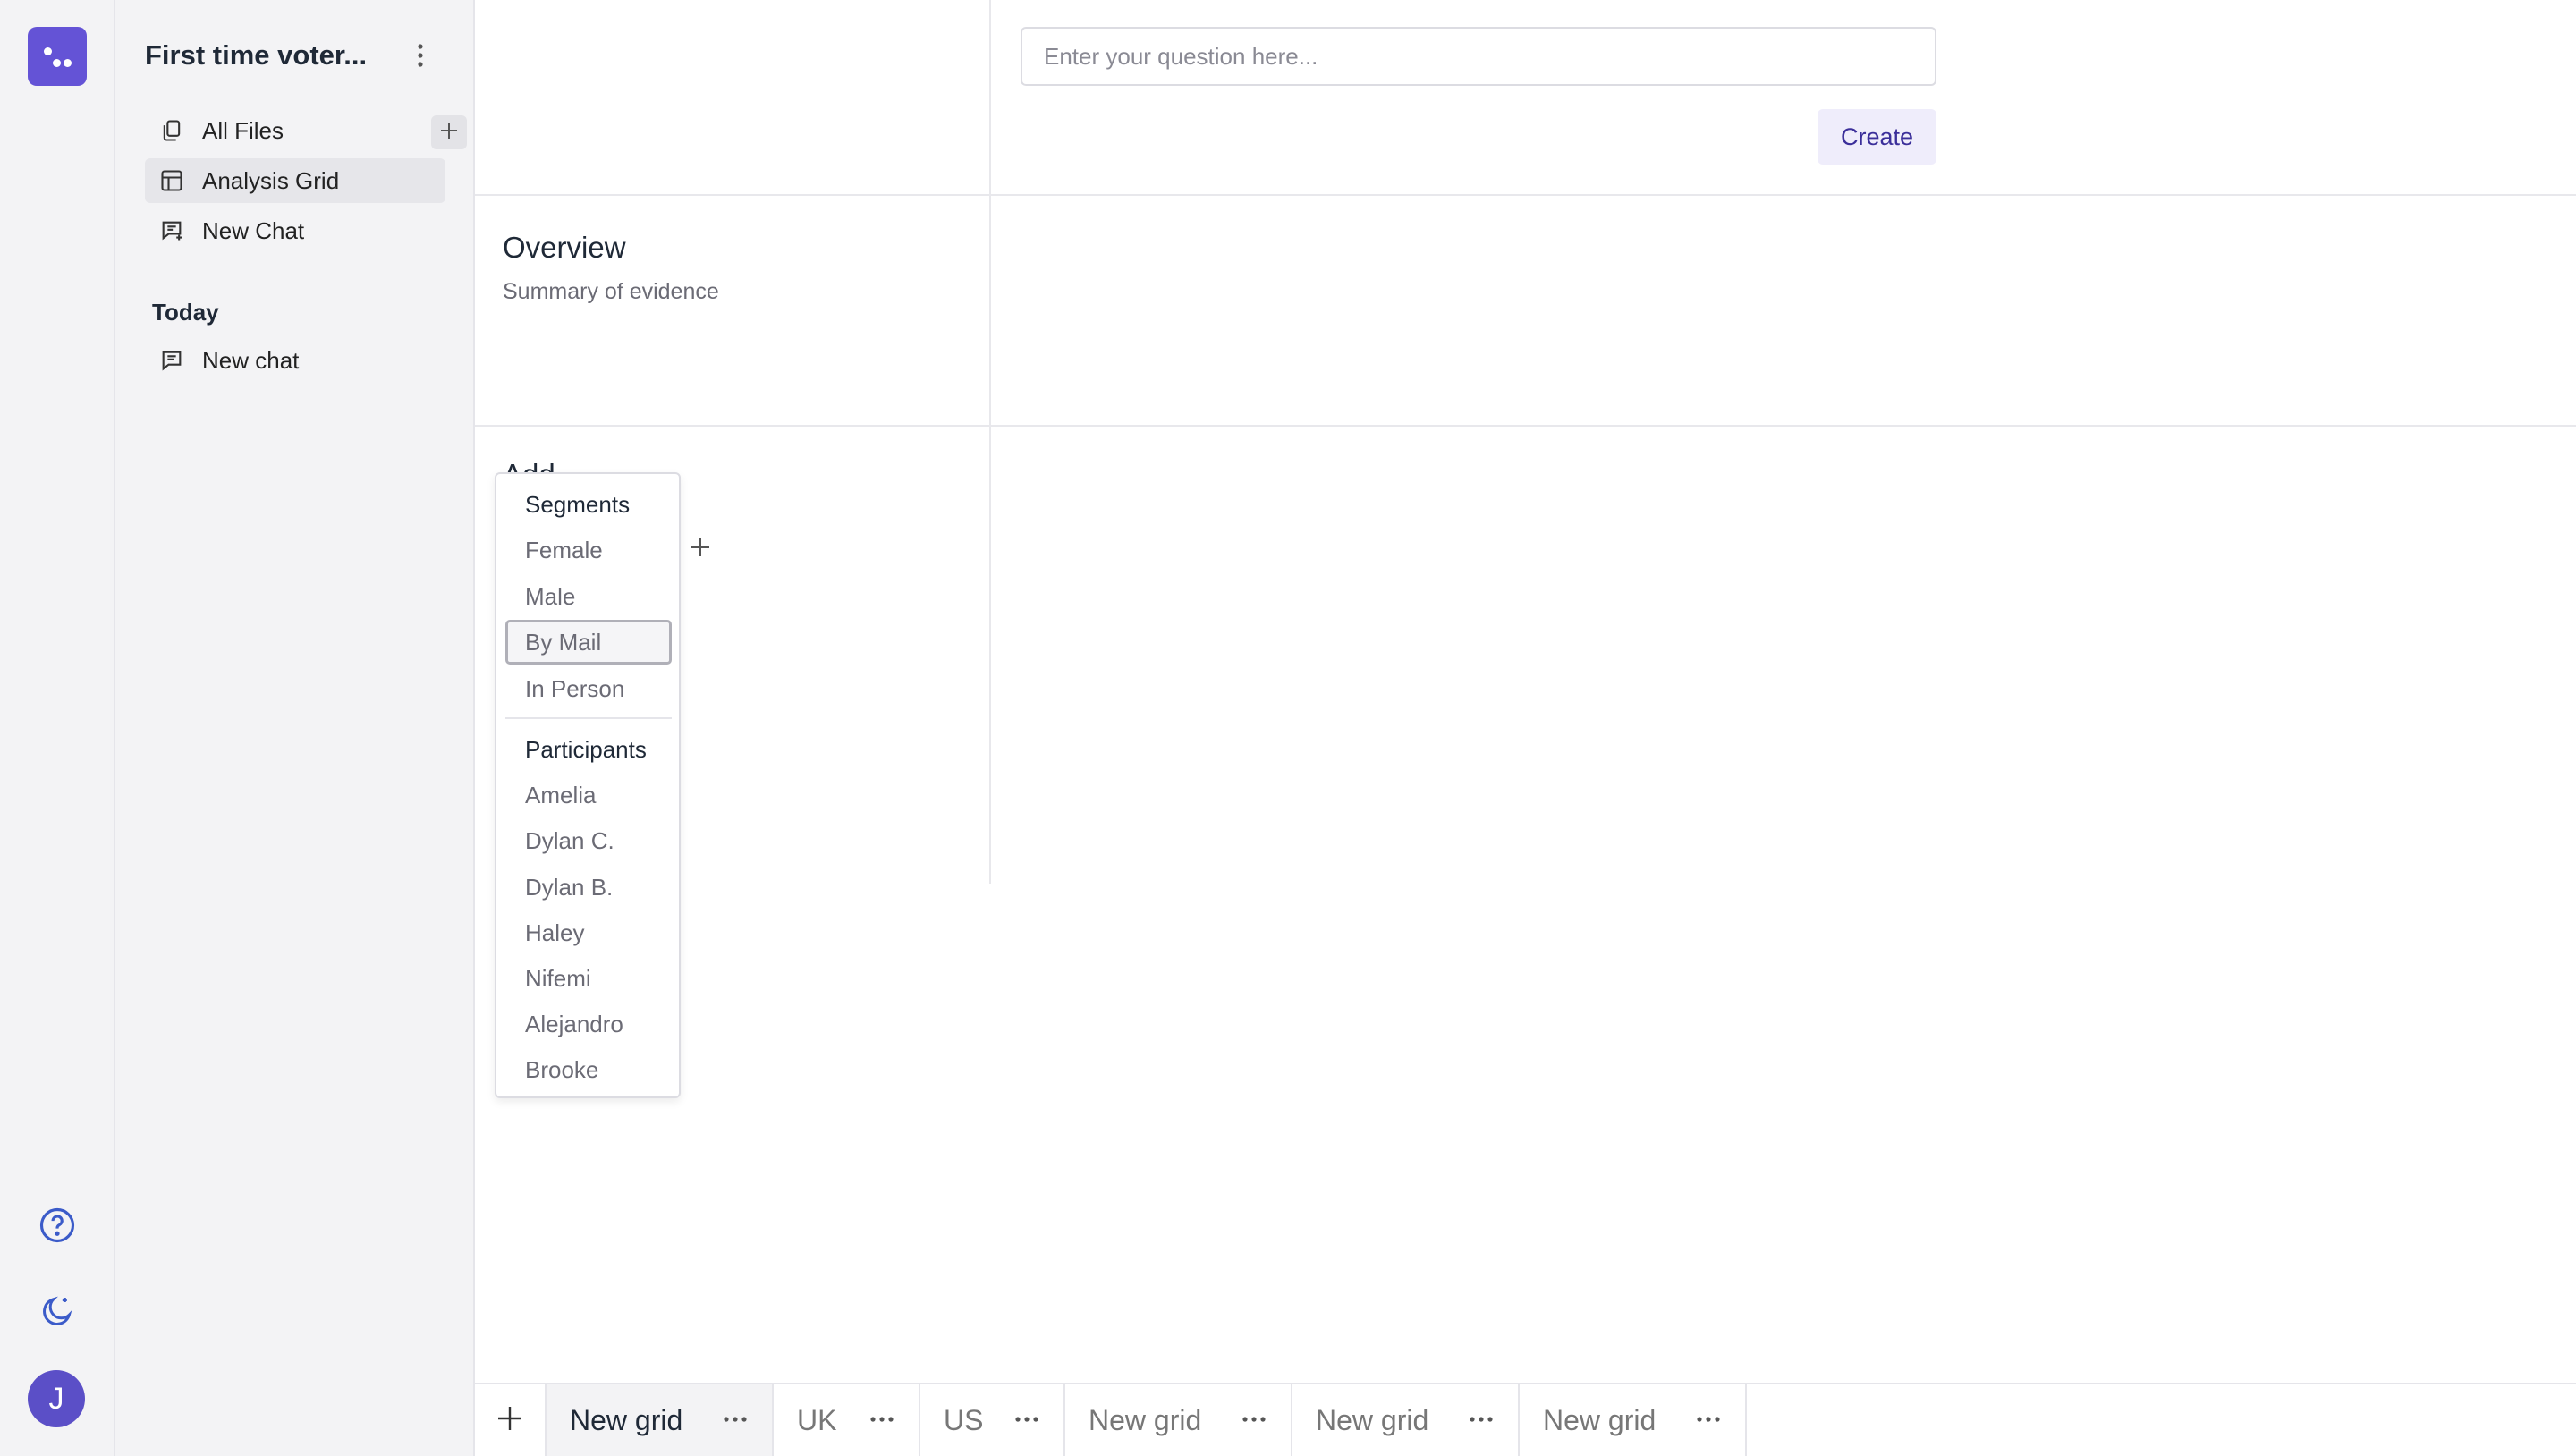 Image resolution: width=2576 pixels, height=1456 pixels. Describe the element at coordinates (588, 978) in the screenshot. I see `dropdown-option: Nifemi` at that location.